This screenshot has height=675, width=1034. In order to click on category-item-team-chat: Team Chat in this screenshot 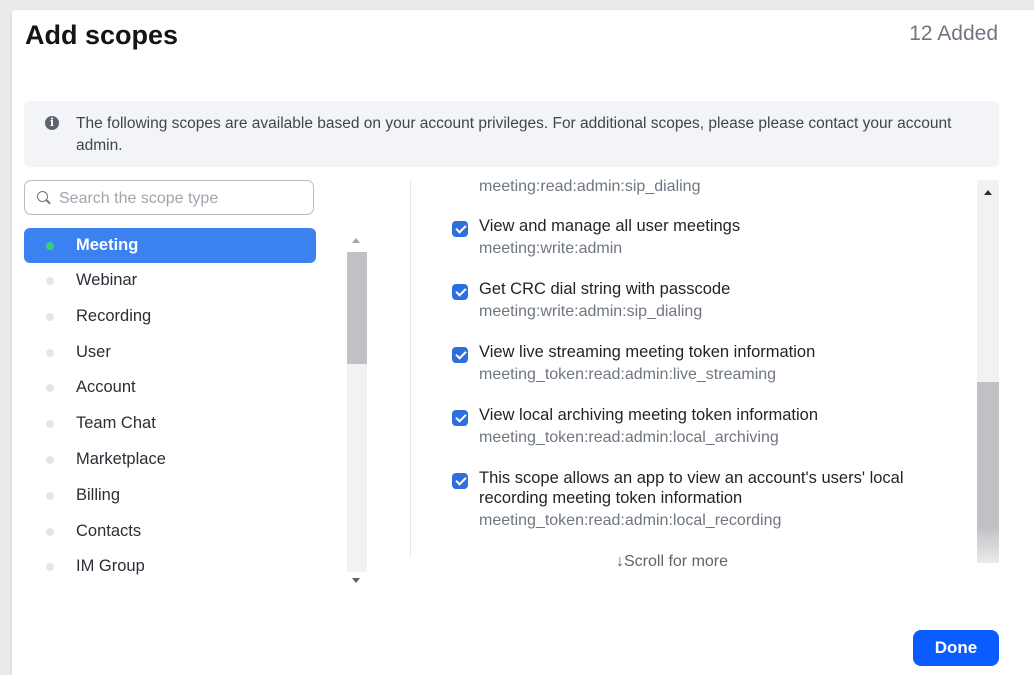, I will do `click(170, 424)`.